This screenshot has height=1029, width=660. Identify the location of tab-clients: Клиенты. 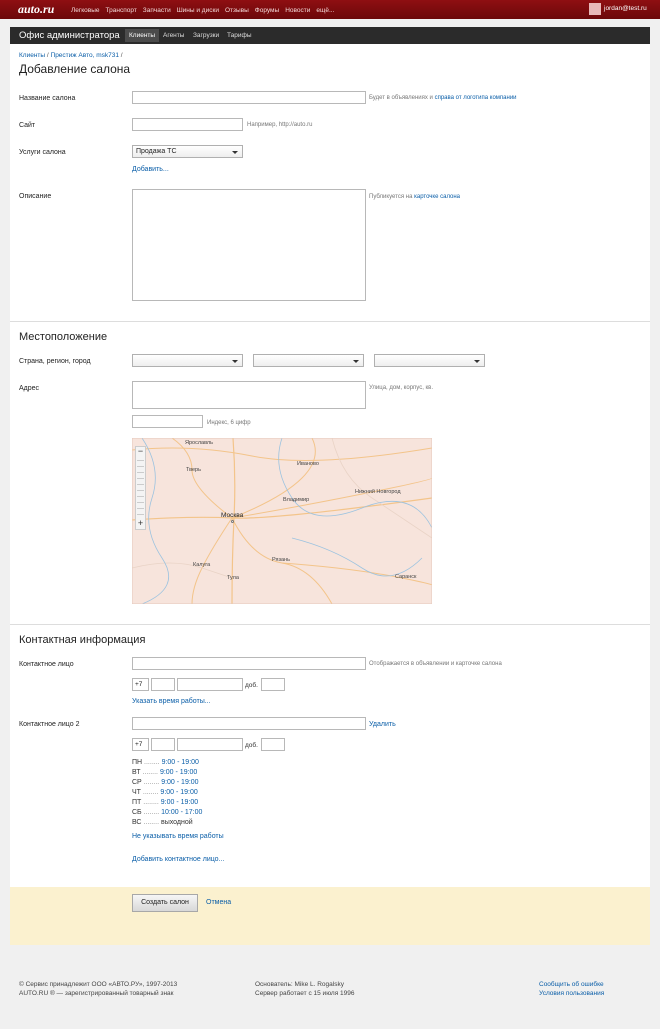
(142, 35).